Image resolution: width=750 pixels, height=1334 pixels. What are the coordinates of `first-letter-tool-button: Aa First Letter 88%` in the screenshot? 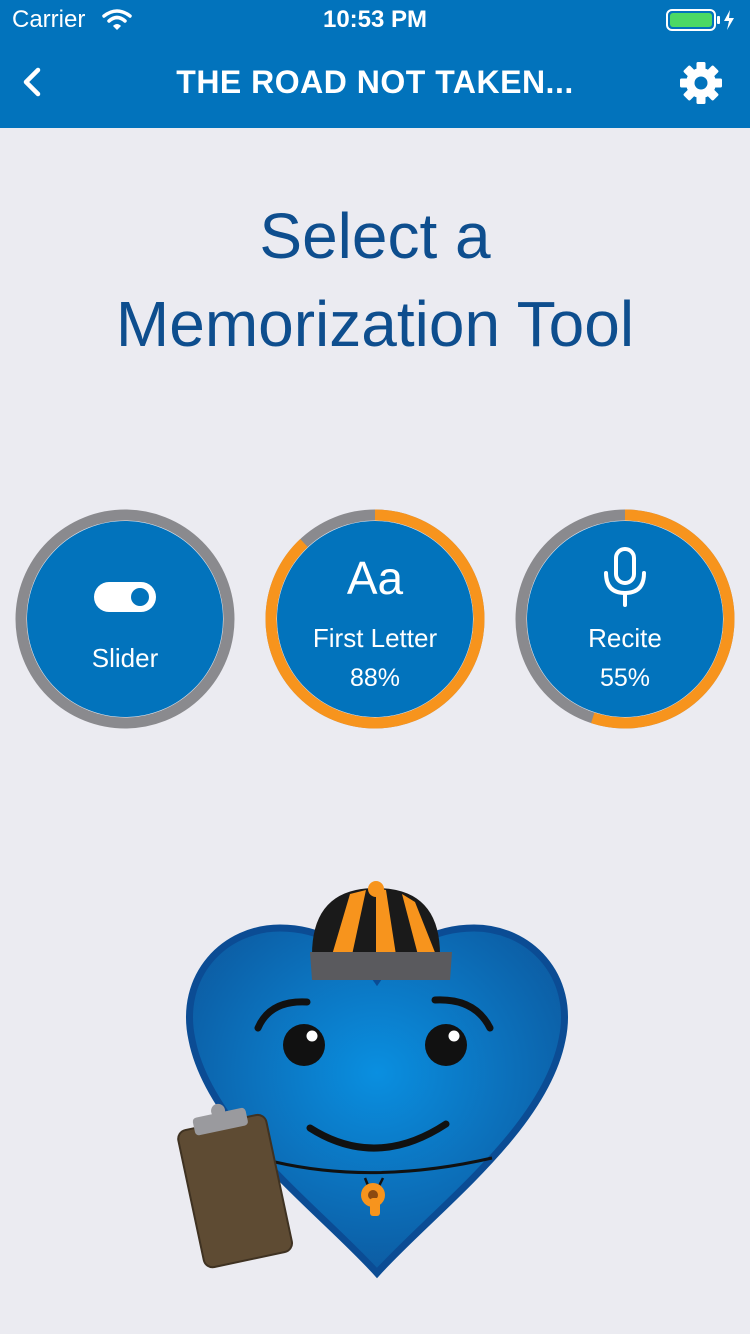 It's located at (375, 619).